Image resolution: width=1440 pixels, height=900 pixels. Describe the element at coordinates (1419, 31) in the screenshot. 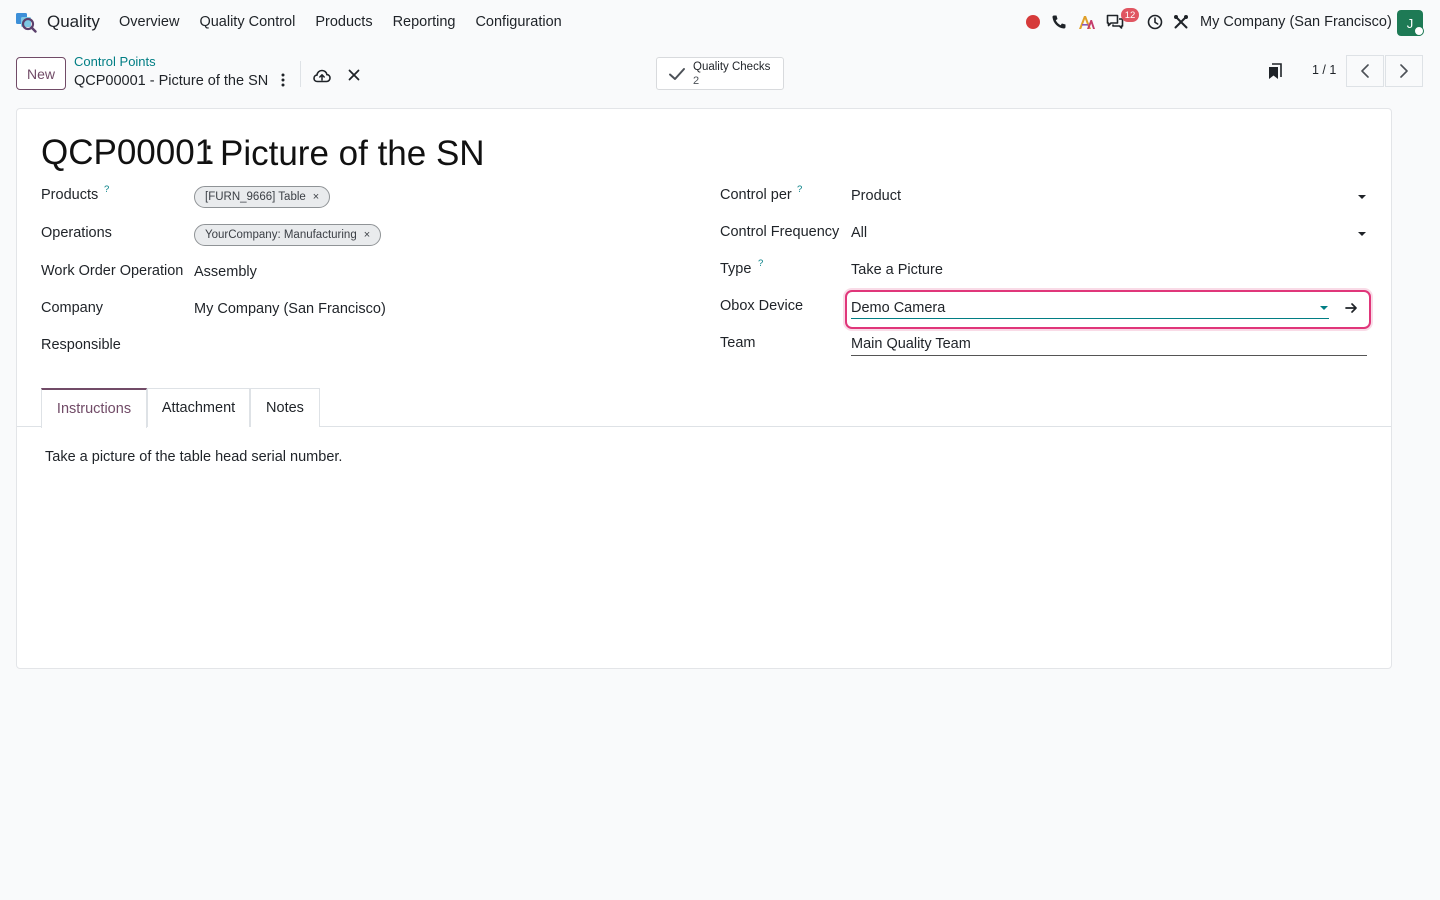

I see `presence-status-icon` at that location.